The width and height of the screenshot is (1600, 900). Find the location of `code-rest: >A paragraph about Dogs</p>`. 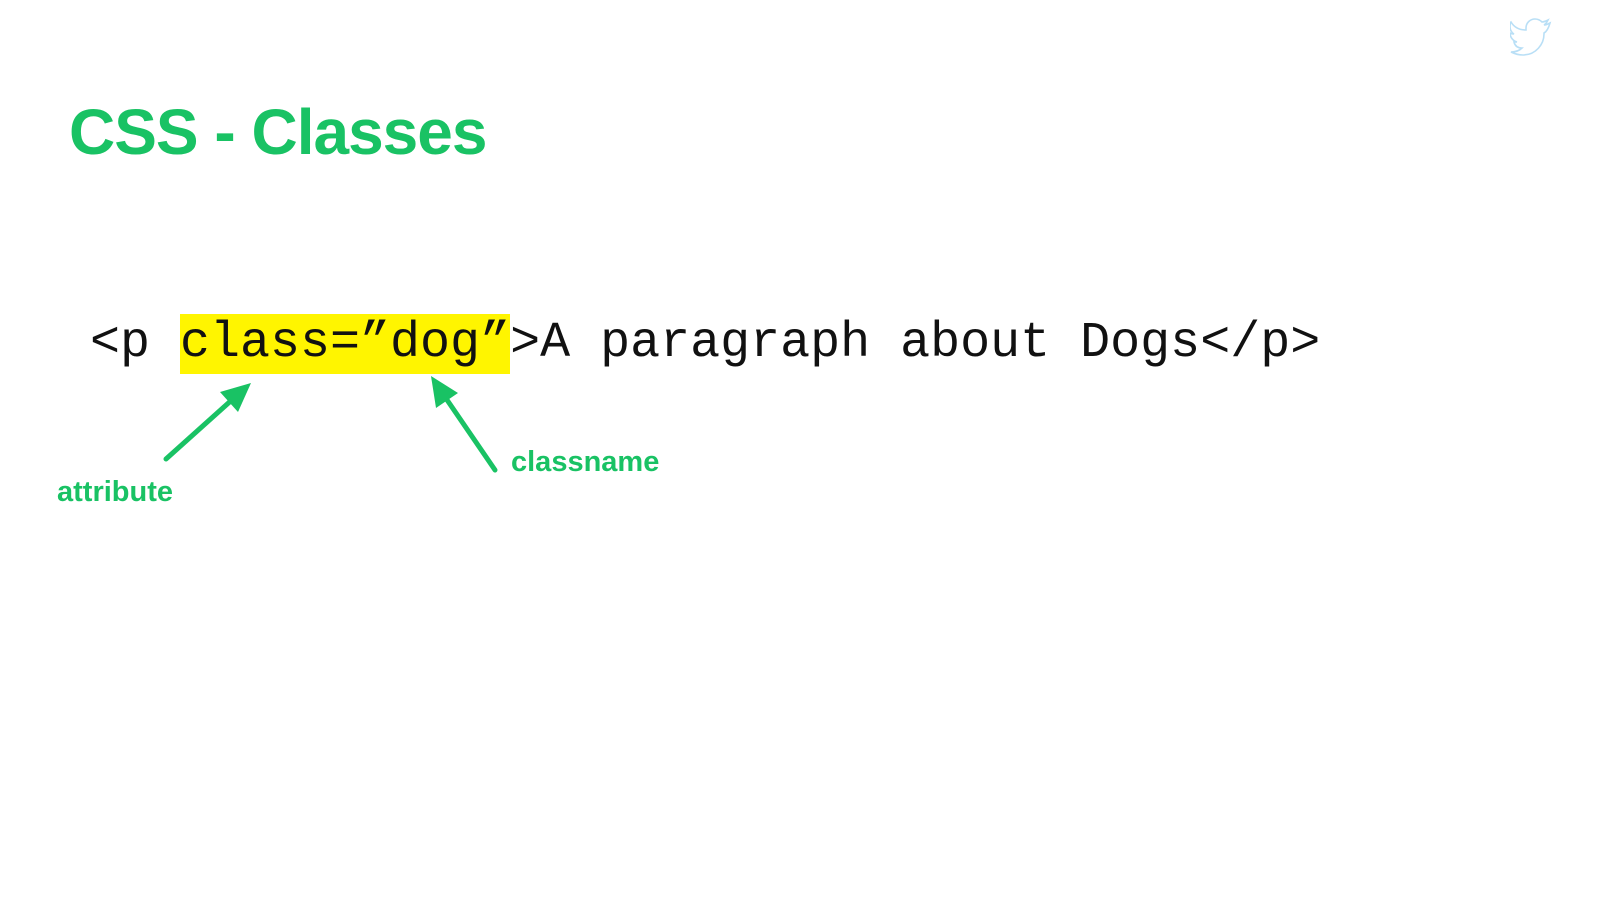

code-rest: >A paragraph about Dogs</p> is located at coordinates (915, 343).